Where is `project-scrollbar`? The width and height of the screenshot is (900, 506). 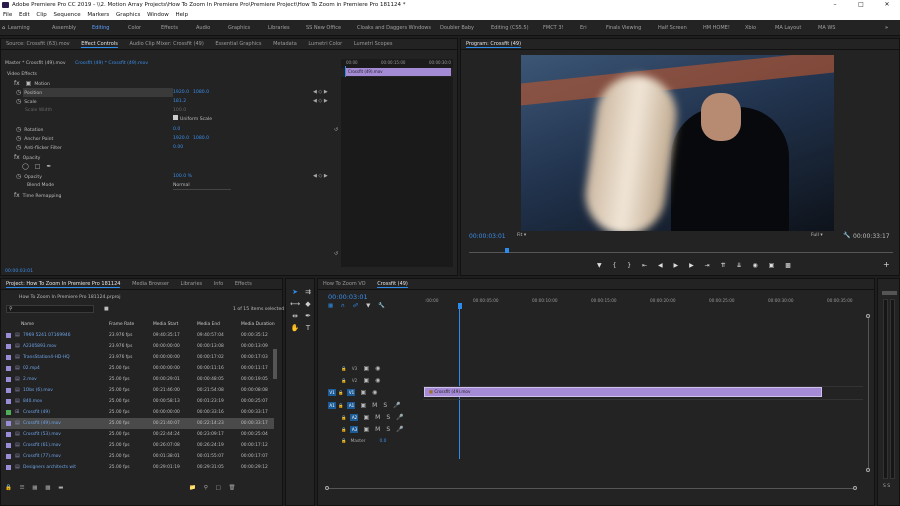 project-scrollbar is located at coordinates (275, 364).